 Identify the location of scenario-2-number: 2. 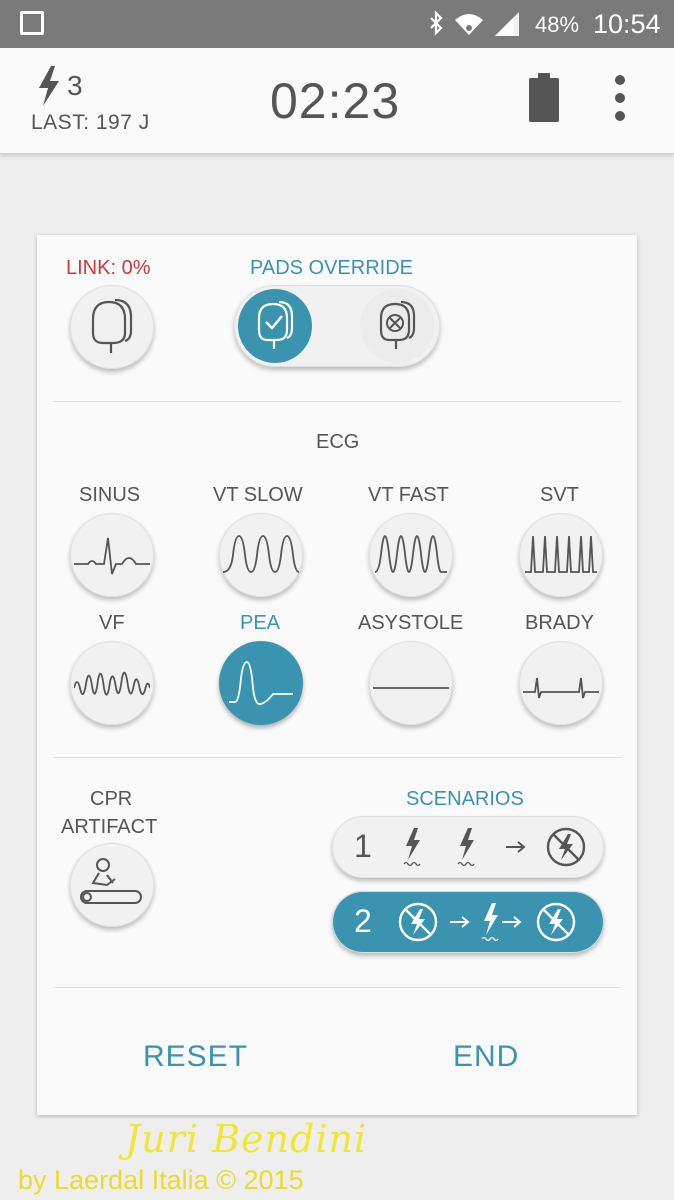
(363, 921).